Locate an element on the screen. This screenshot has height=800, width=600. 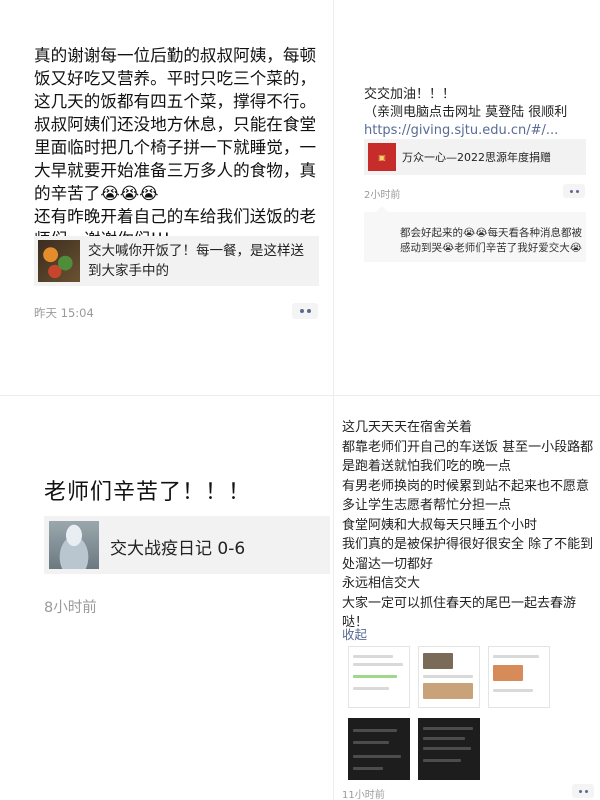
post-time: 8小时前 is located at coordinates (70, 608).